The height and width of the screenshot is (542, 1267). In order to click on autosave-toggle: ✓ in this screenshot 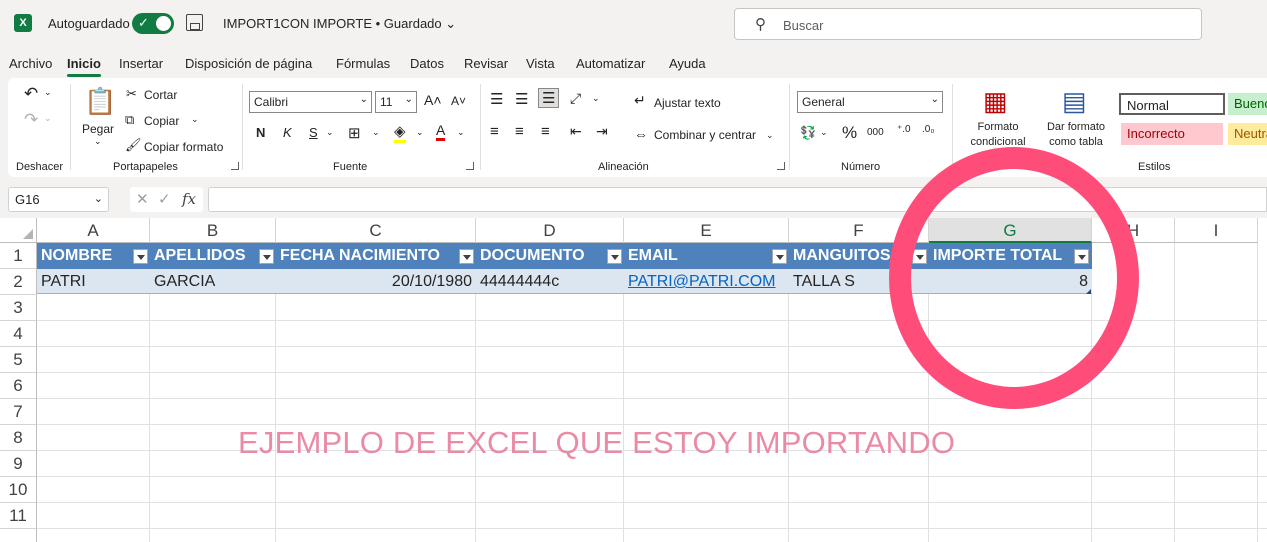, I will do `click(153, 23)`.